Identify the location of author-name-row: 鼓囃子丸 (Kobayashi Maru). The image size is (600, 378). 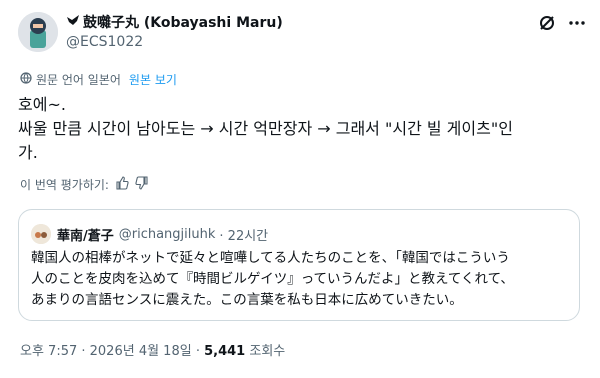
(174, 22).